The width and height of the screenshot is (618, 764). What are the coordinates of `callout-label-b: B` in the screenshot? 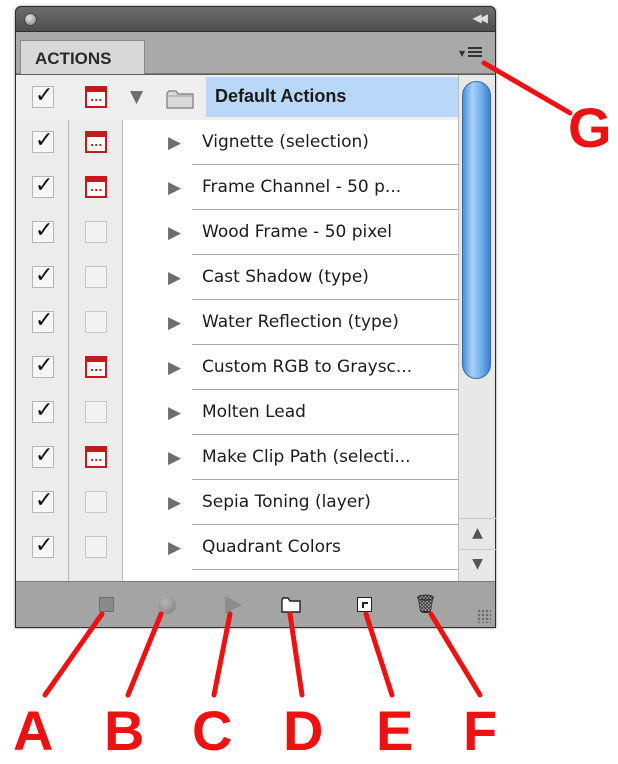 It's located at (124, 730).